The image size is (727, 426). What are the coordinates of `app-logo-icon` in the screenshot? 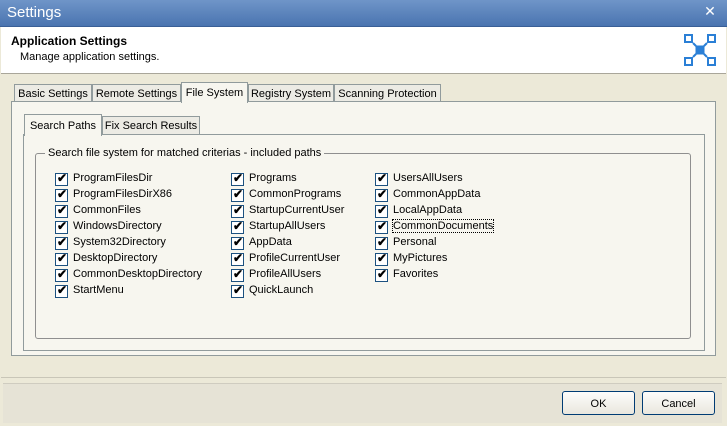 It's located at (700, 50).